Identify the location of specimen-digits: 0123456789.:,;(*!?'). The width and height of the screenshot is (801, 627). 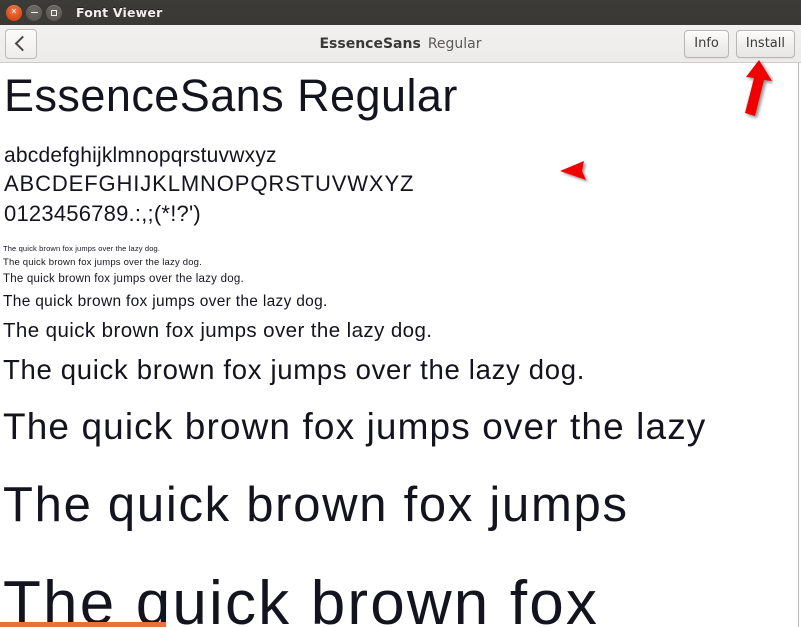
(102, 213).